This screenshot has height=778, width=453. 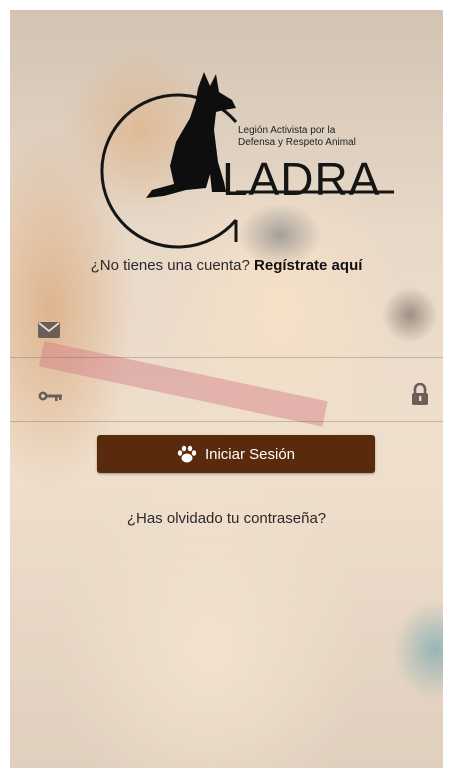 I want to click on email-input, so click(x=234, y=329).